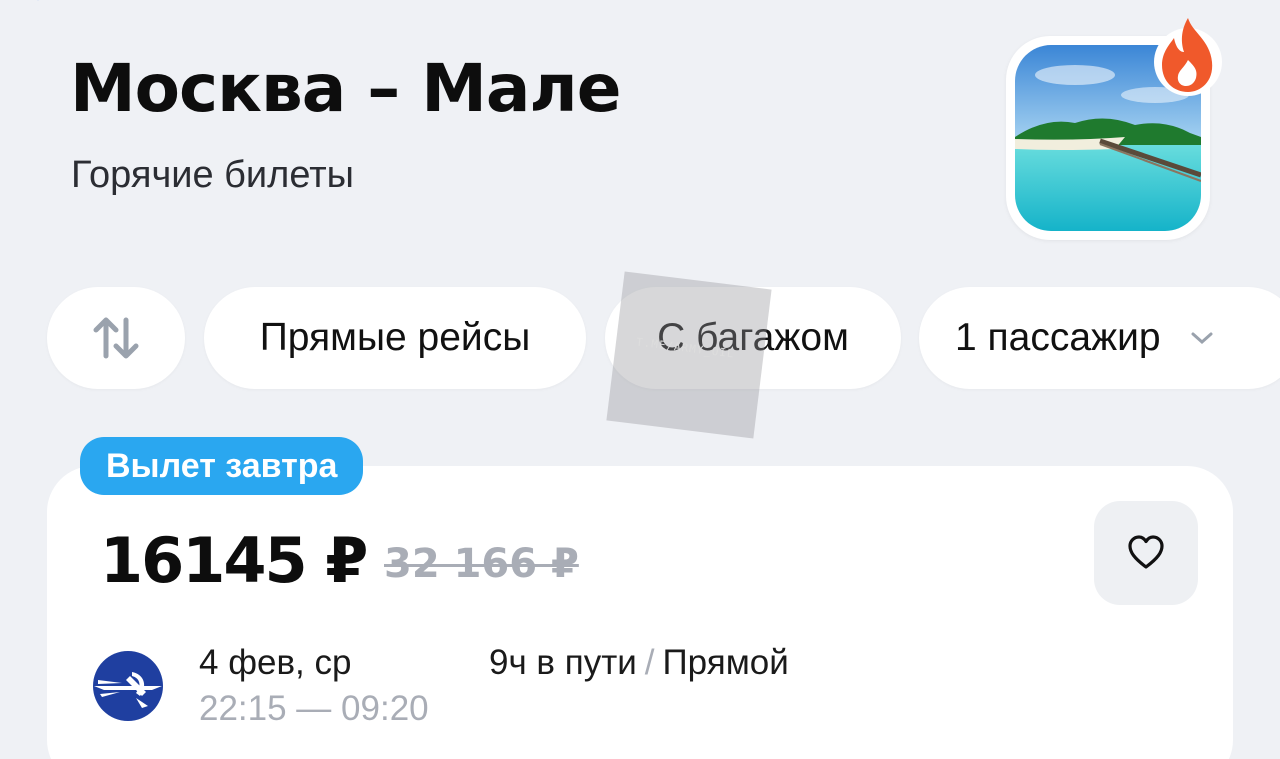 The width and height of the screenshot is (1280, 759). I want to click on departure-badge: Вылет завтра, so click(222, 466).